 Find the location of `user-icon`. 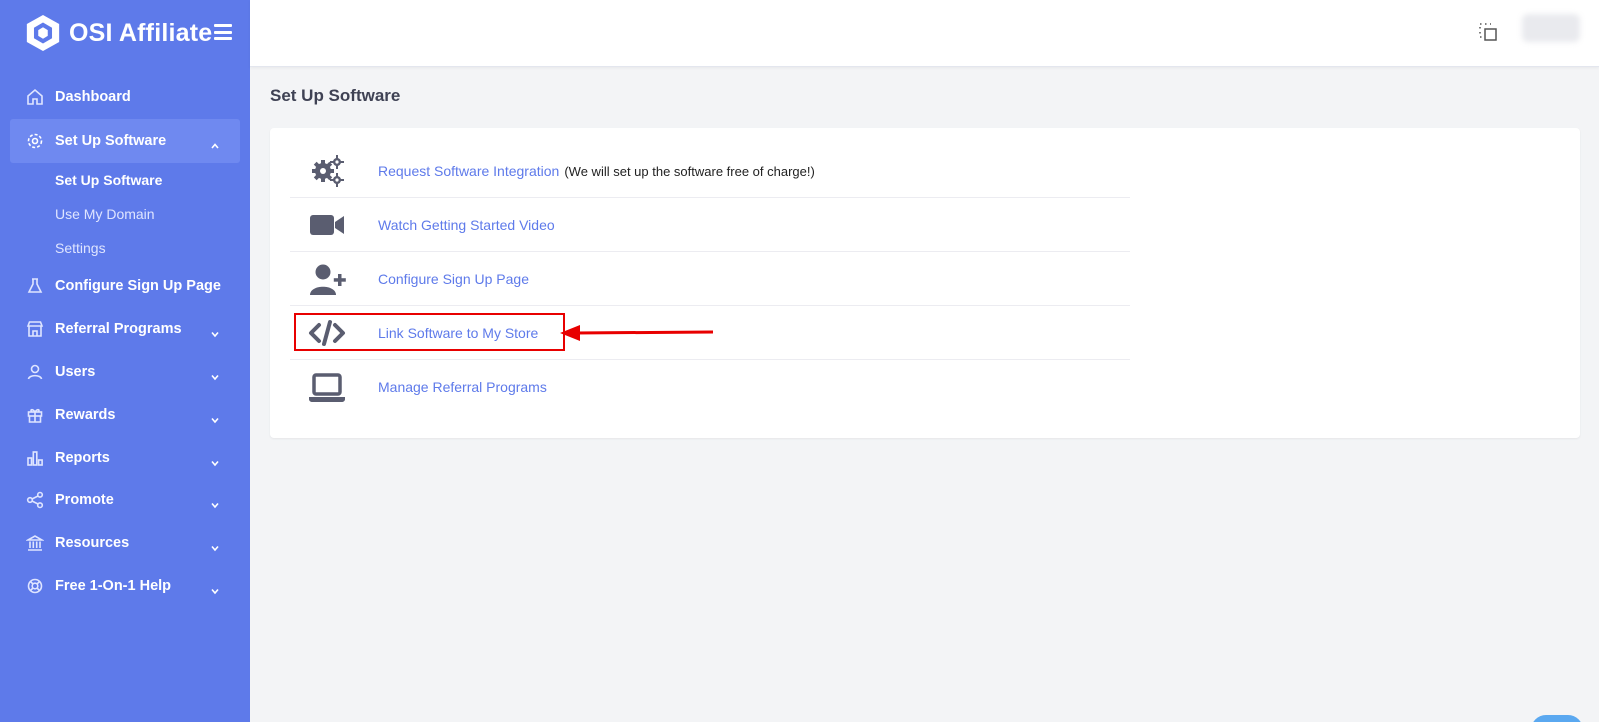

user-icon is located at coordinates (35, 372).